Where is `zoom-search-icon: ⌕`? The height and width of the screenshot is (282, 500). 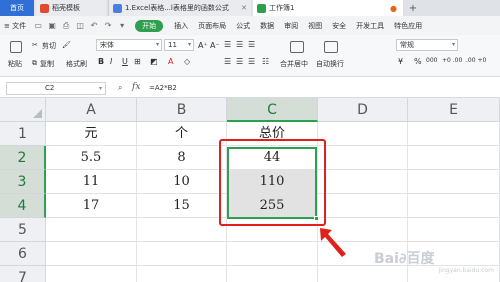 zoom-search-icon: ⌕ is located at coordinates (120, 88).